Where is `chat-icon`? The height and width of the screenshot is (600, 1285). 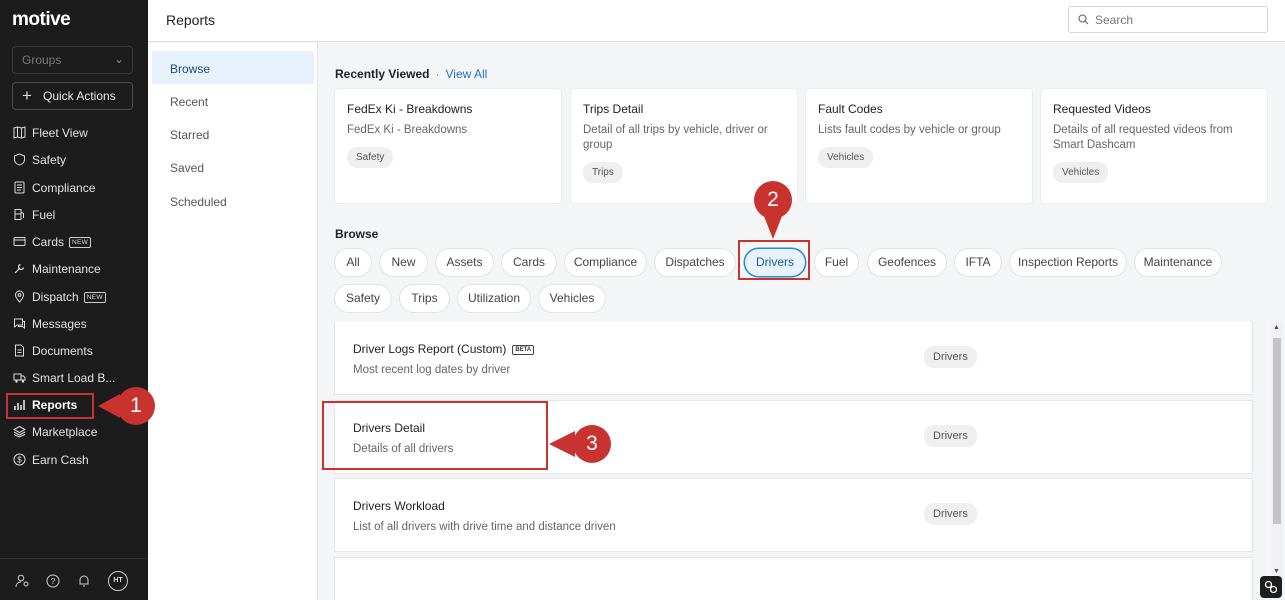
chat-icon is located at coordinates (19, 323).